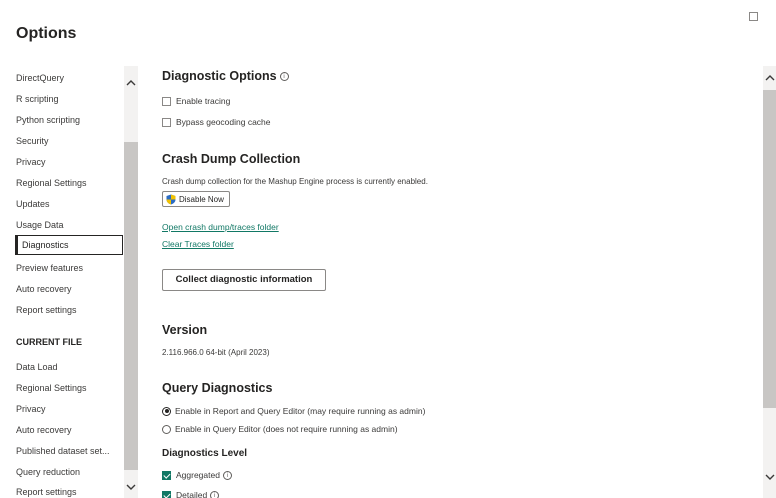 This screenshot has width=776, height=498. Describe the element at coordinates (166, 101) in the screenshot. I see `enable-tracing-checkbox` at that location.